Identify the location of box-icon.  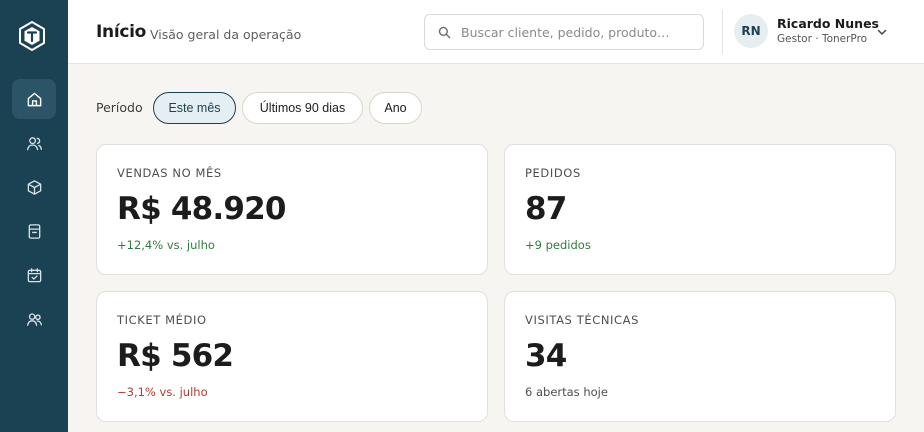
(34, 187).